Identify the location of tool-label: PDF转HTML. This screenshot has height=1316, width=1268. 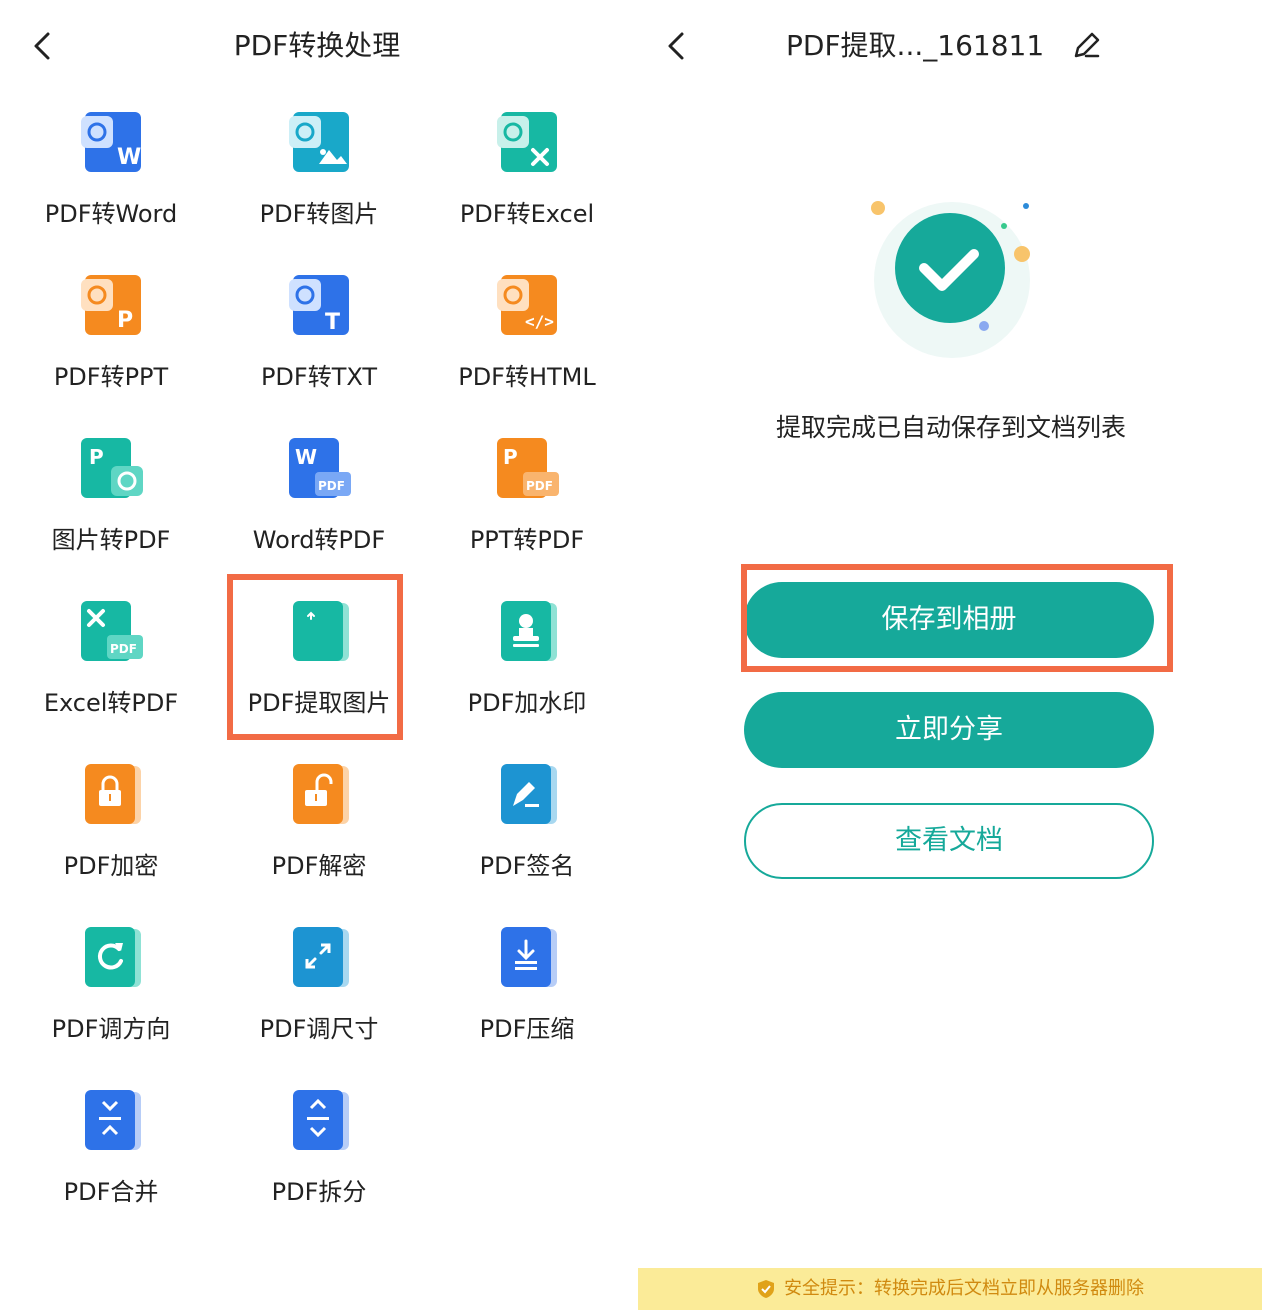
(527, 377).